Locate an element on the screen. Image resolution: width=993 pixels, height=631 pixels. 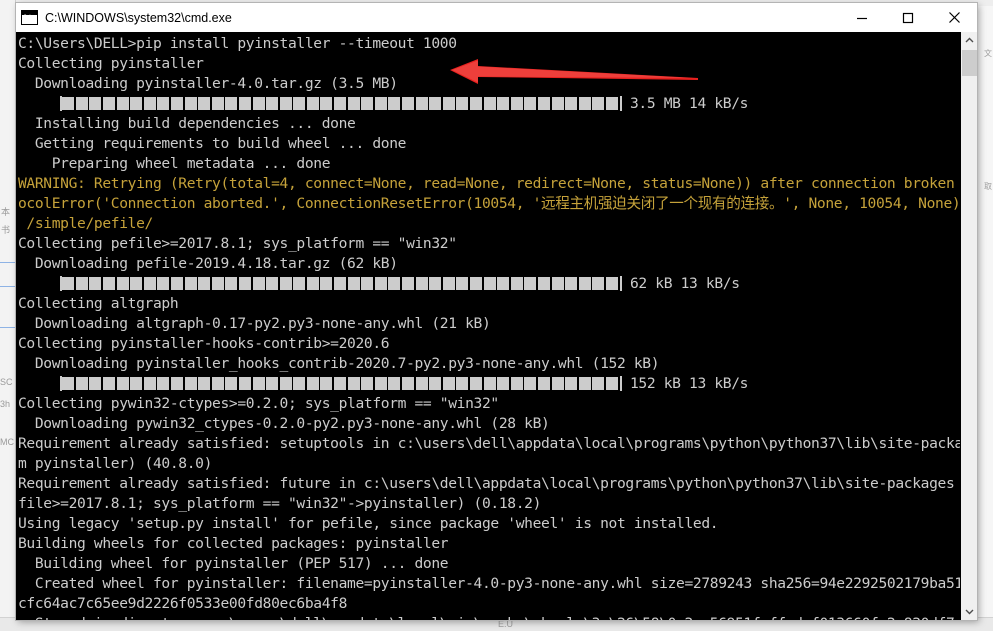
console-line: /simple/pefile/ is located at coordinates (85, 223).